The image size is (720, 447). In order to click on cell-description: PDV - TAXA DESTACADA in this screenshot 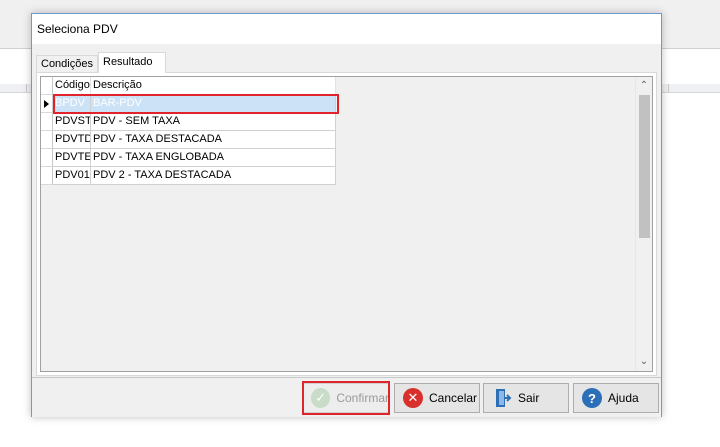, I will do `click(213, 140)`.